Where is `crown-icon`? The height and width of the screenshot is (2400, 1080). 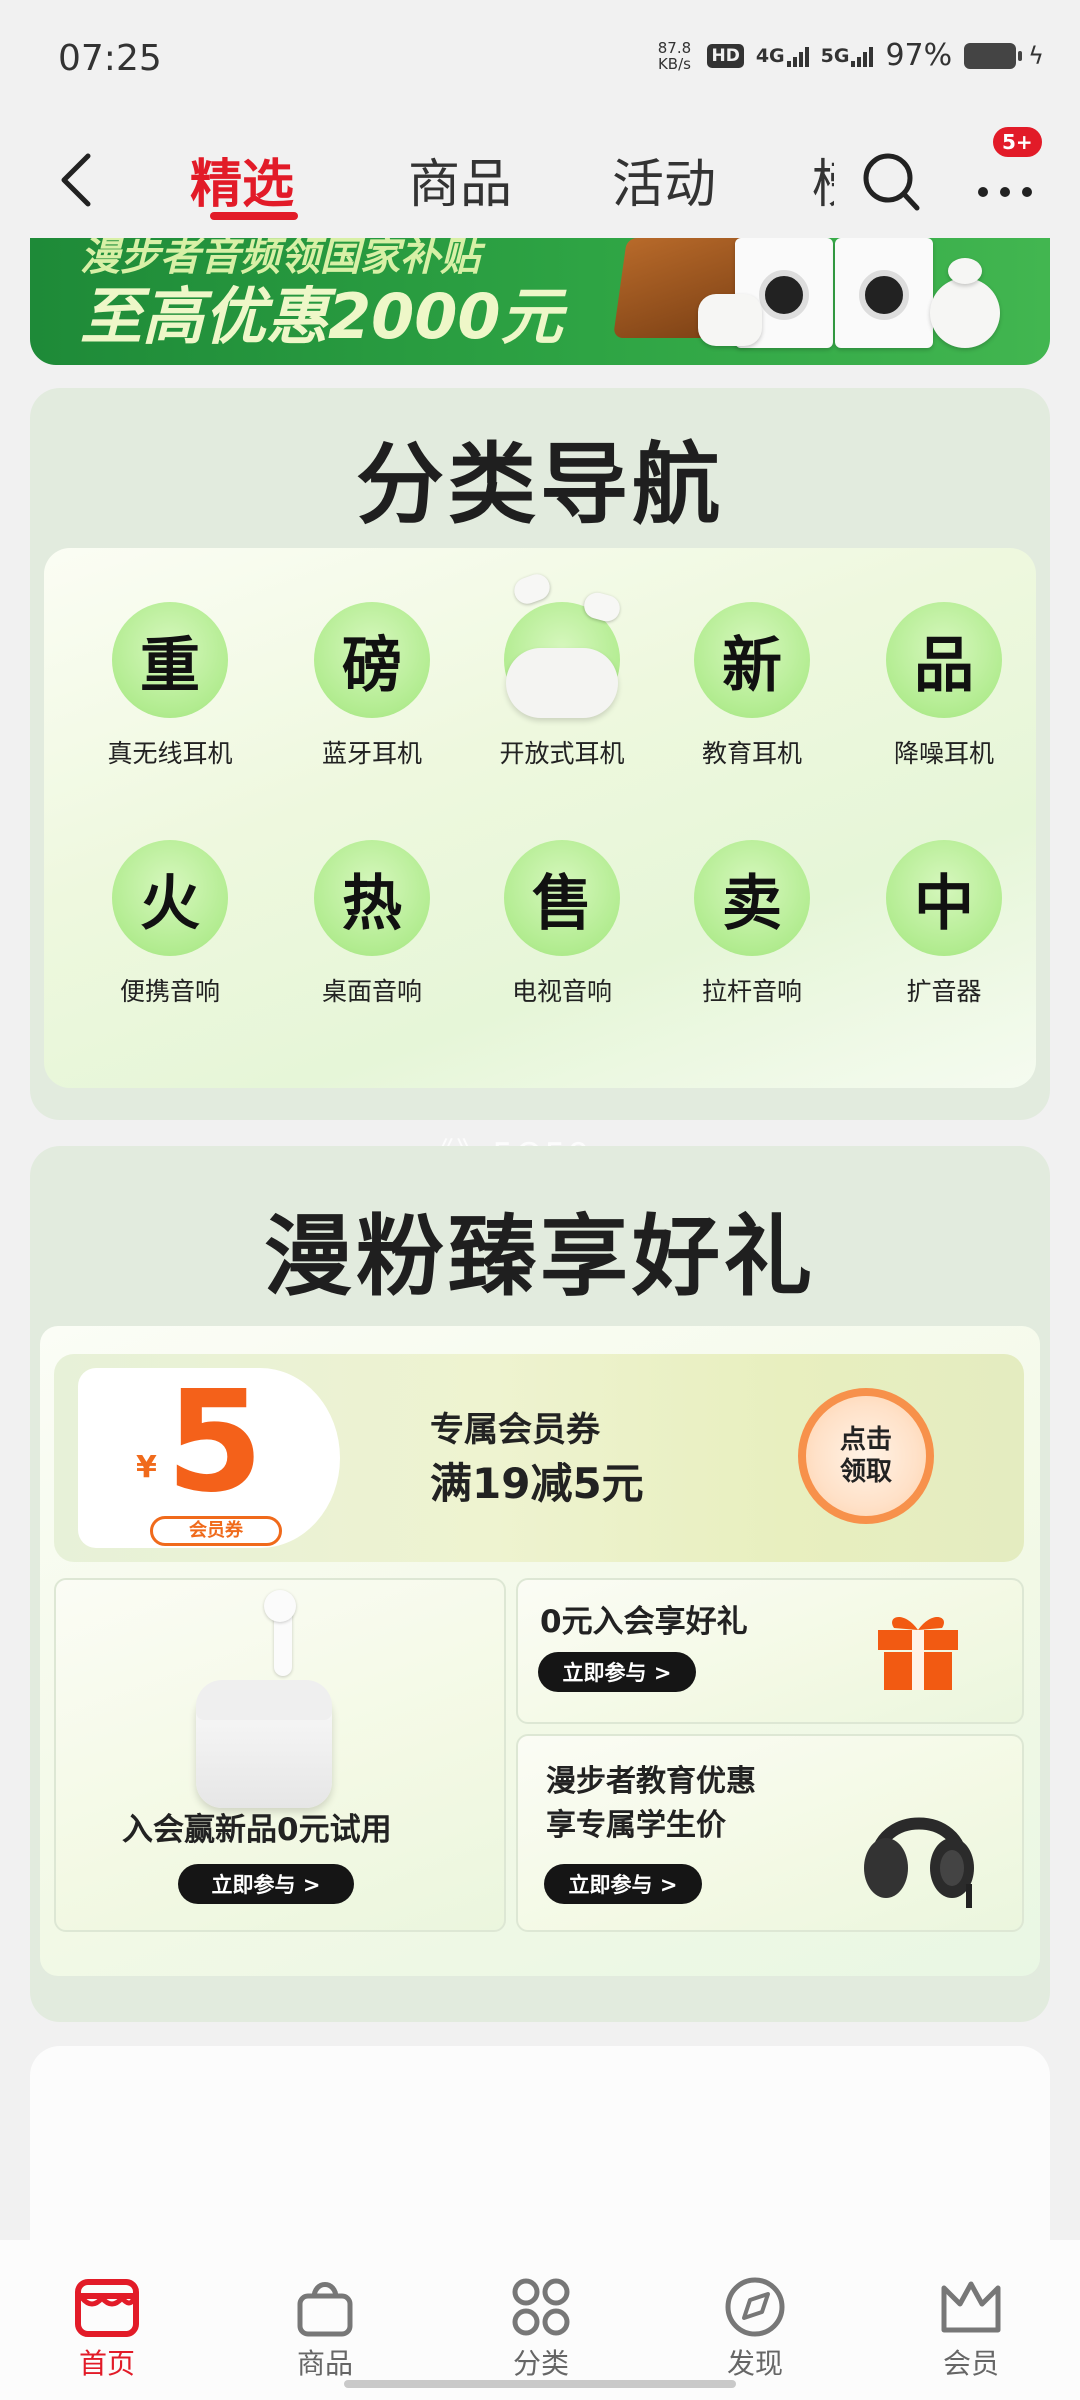 crown-icon is located at coordinates (971, 2307).